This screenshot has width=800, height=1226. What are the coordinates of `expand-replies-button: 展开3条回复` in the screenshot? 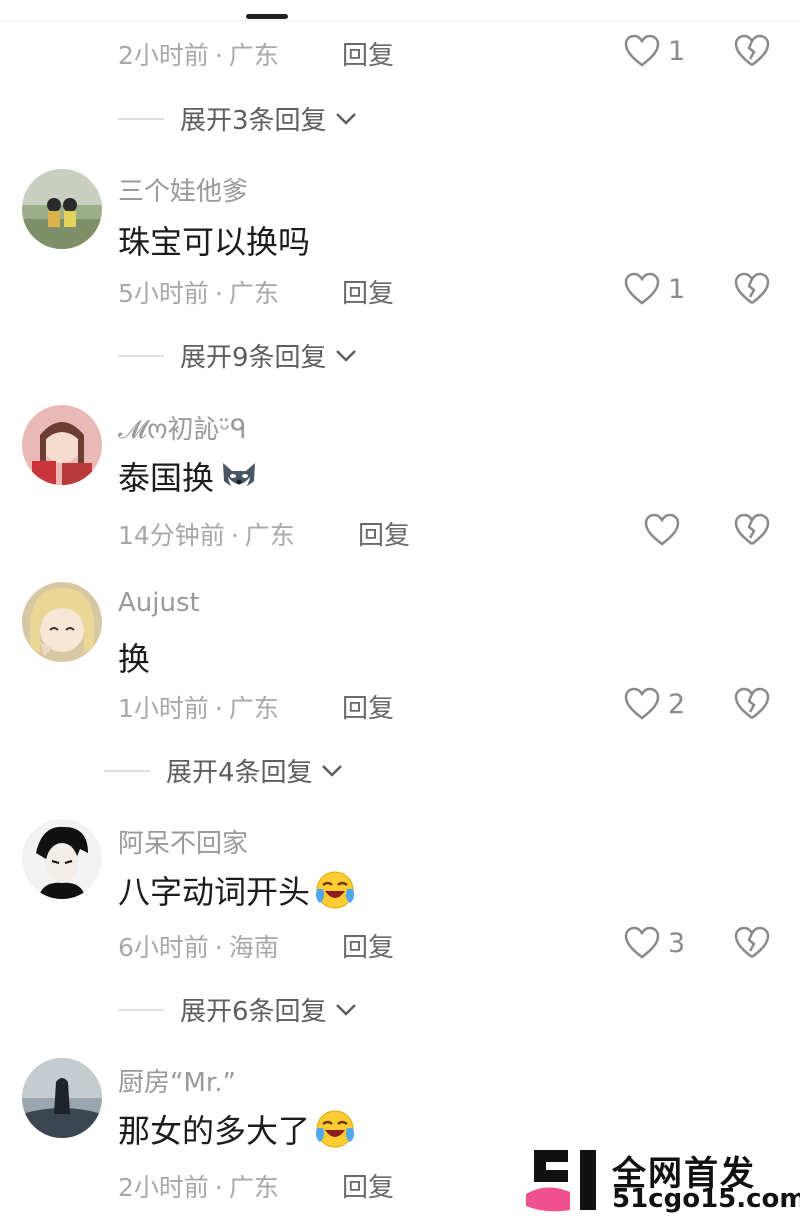 It's located at (237, 118).